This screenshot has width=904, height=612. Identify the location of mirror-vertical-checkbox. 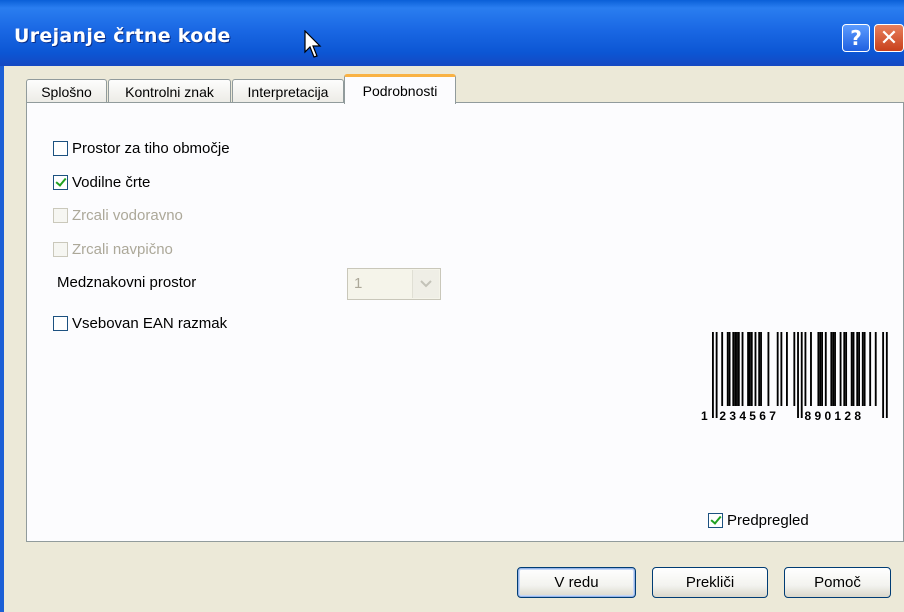
(60, 249).